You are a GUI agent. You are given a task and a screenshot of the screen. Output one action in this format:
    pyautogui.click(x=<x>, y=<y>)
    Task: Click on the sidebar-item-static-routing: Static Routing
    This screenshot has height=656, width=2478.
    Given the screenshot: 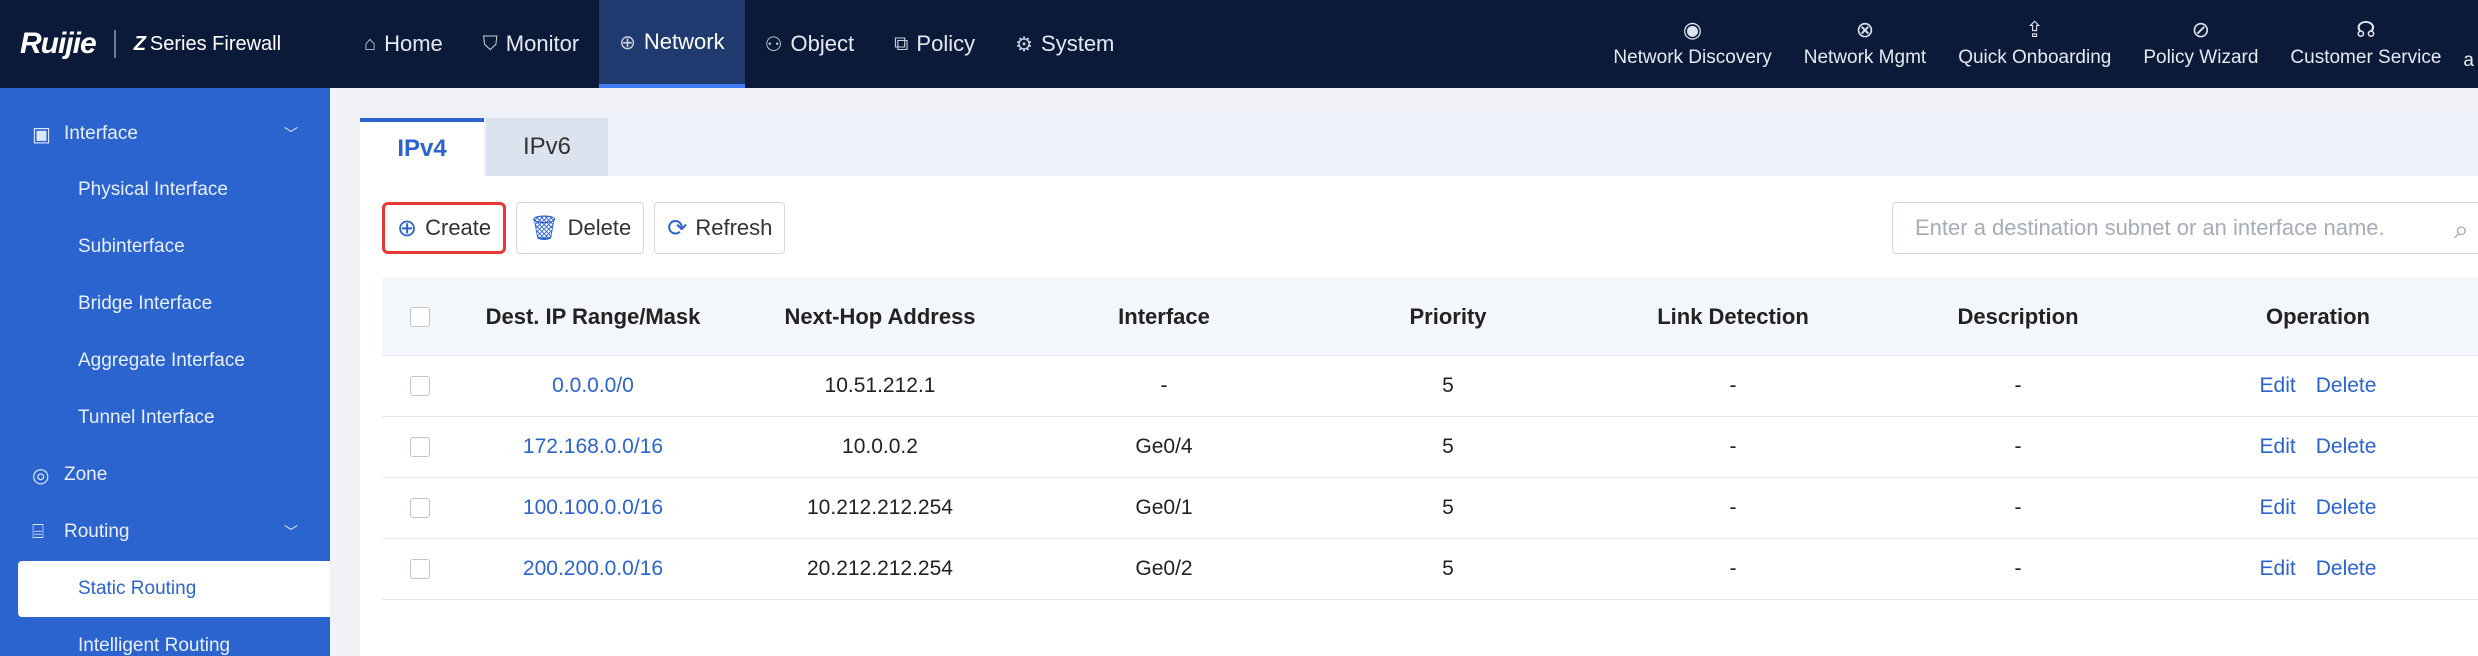 What is the action you would take?
    pyautogui.click(x=174, y=589)
    